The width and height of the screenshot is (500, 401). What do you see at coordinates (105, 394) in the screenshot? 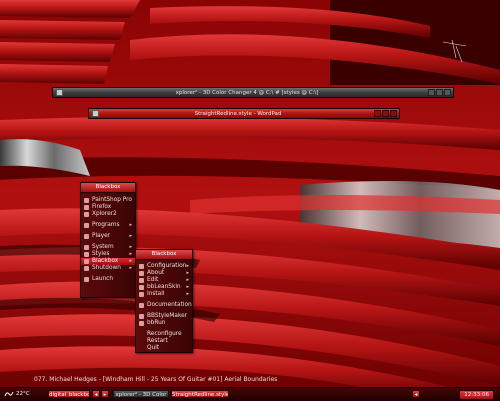
I see `workspace-next-icon: ▸` at bounding box center [105, 394].